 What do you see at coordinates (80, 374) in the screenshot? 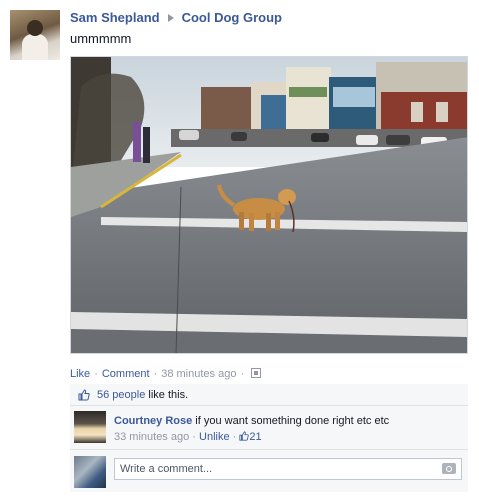
I see `like-link: Like` at bounding box center [80, 374].